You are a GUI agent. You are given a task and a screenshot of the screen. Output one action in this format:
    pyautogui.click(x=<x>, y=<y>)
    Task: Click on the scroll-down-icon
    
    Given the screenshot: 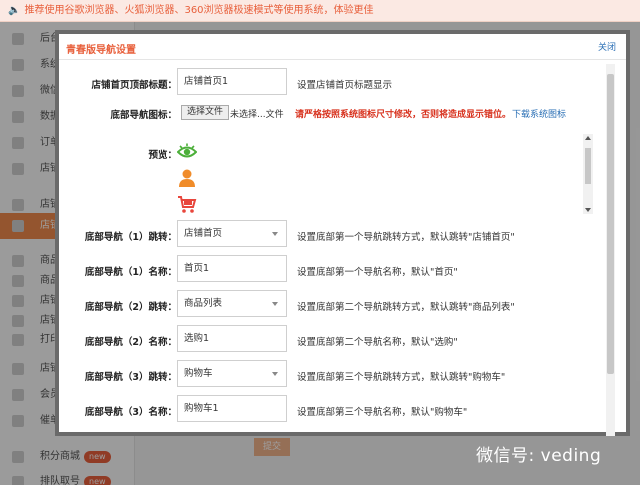 What is the action you would take?
    pyautogui.click(x=588, y=210)
    